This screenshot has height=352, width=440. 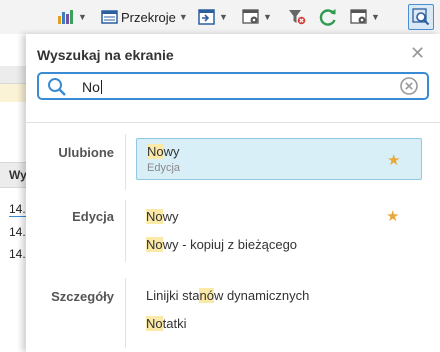 What do you see at coordinates (18, 175) in the screenshot?
I see `grid-column-header-label: Wy` at bounding box center [18, 175].